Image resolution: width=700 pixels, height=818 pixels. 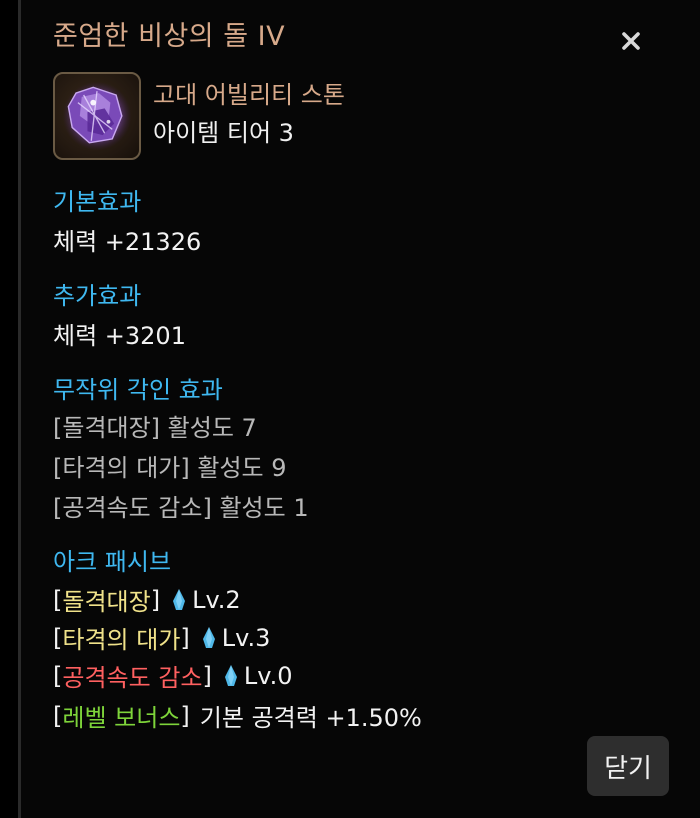 I want to click on random-engraving-line: [타격의 대가] 활성도 9, so click(x=170, y=468).